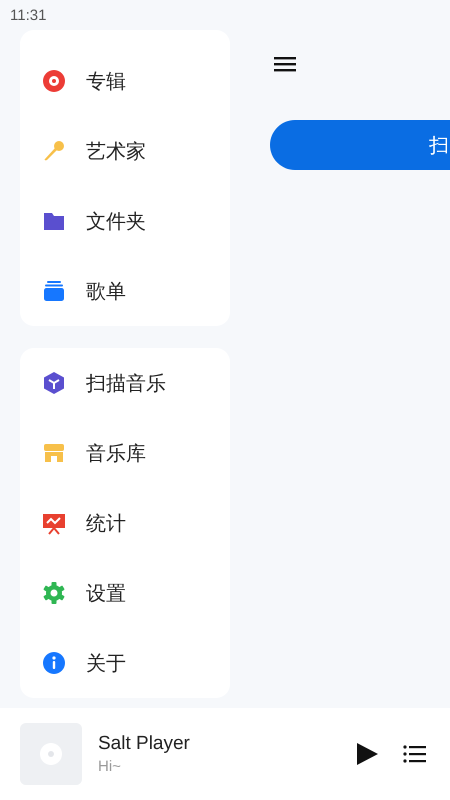 The height and width of the screenshot is (800, 450). I want to click on cube-icon, so click(54, 383).